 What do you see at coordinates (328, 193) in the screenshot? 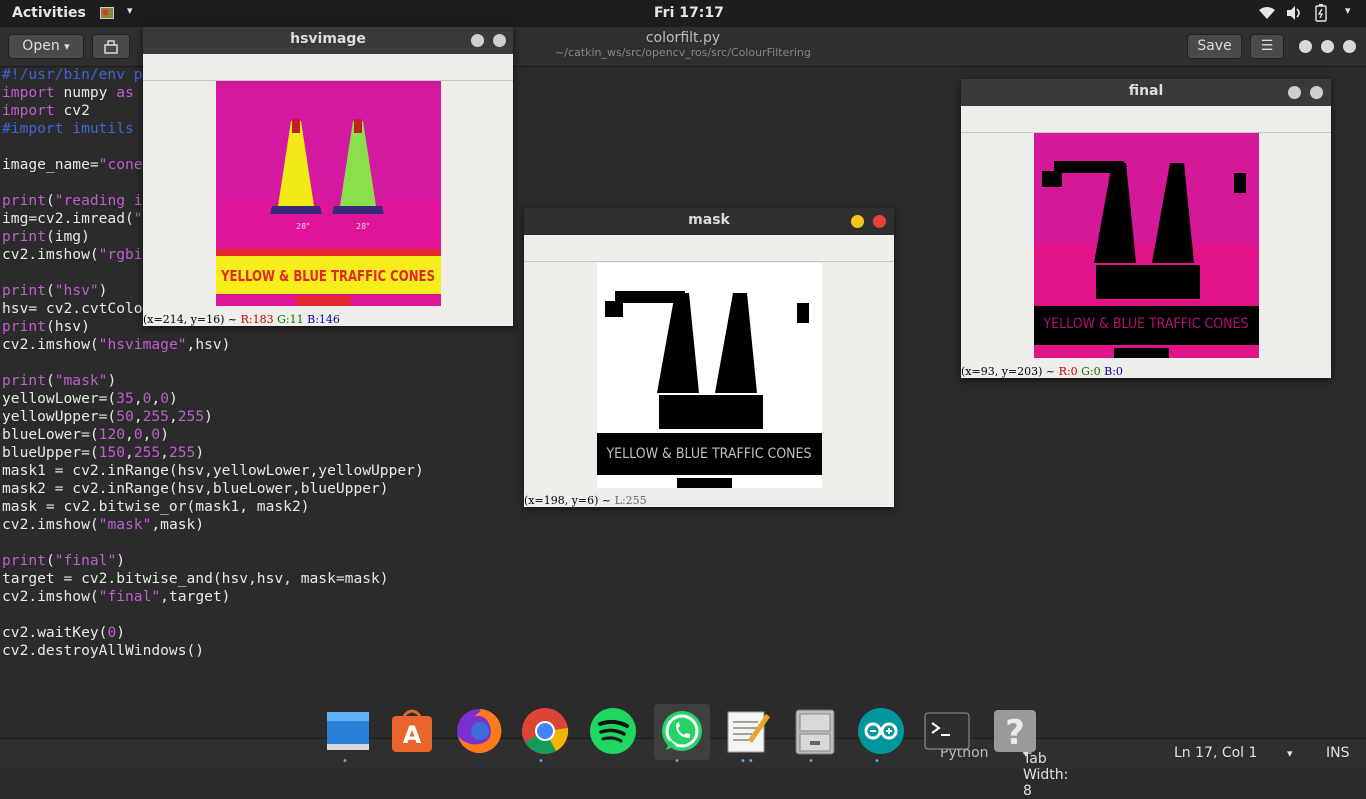
I see `hsvimage-image: 28" 28" YELLOW & BLUE TRAFFIC CONES` at bounding box center [328, 193].